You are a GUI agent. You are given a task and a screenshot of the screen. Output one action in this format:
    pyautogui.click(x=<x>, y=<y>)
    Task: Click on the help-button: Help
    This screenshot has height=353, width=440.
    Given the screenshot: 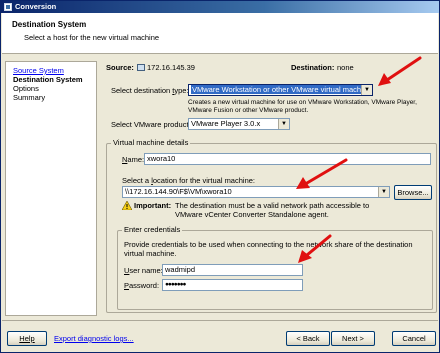 What is the action you would take?
    pyautogui.click(x=27, y=338)
    